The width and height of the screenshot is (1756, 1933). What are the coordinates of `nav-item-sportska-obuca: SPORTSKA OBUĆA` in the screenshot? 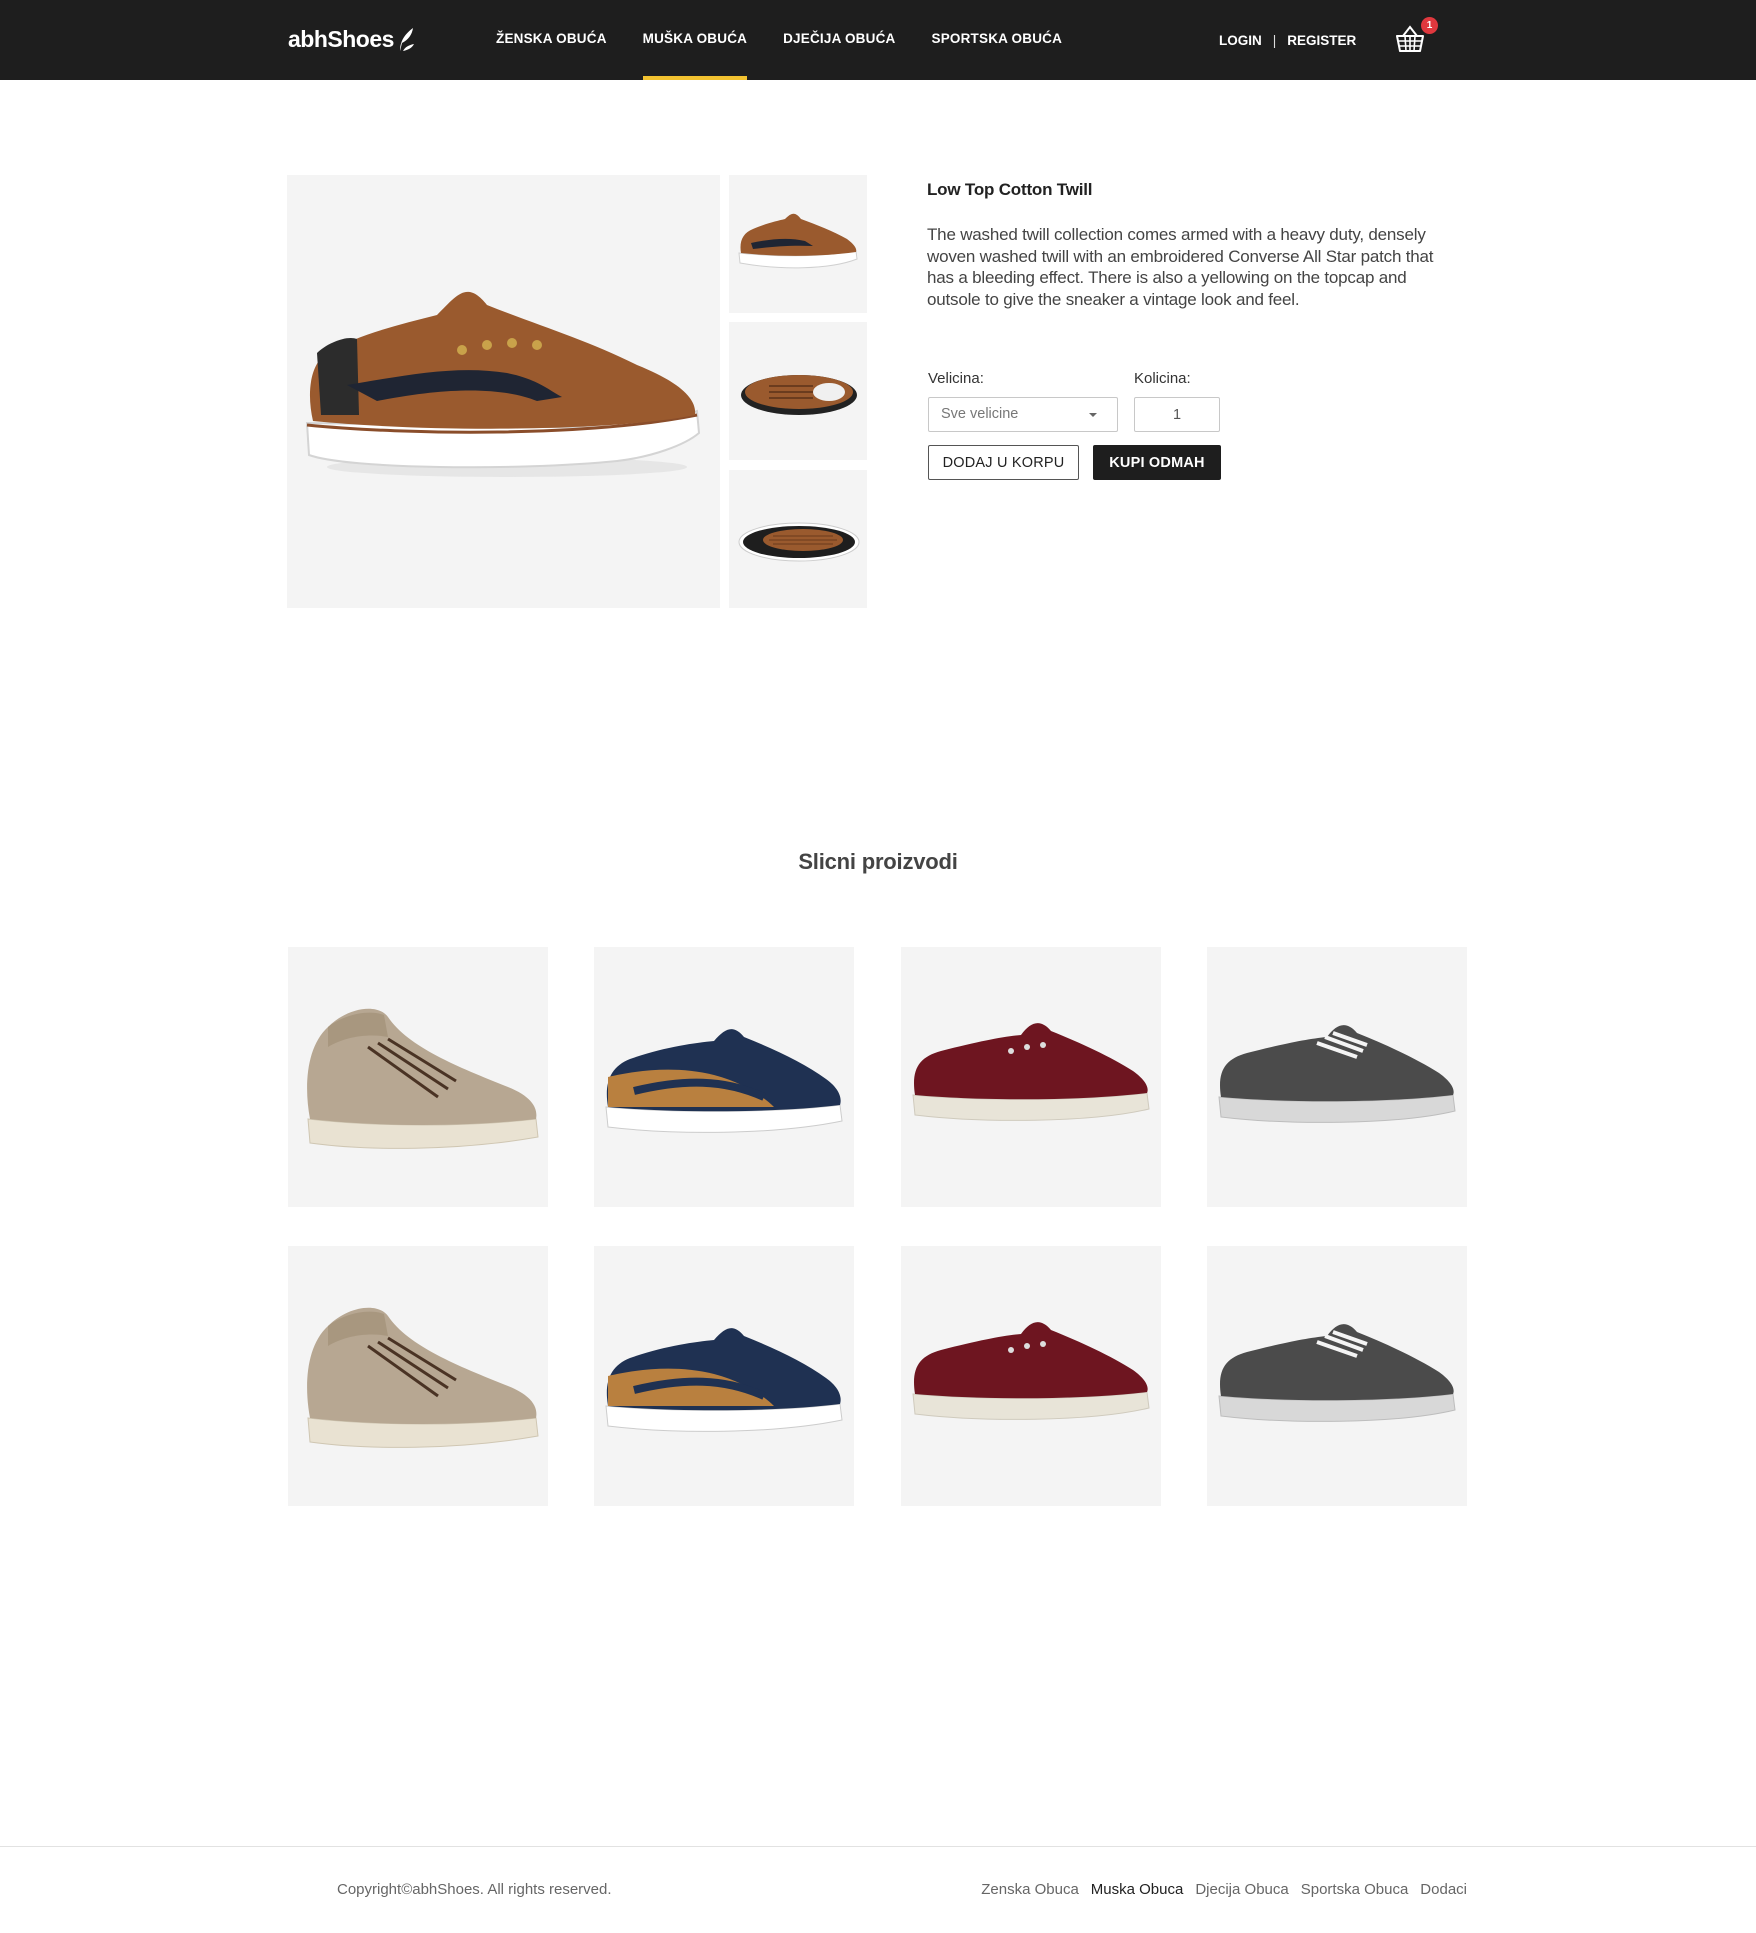 It's located at (996, 40).